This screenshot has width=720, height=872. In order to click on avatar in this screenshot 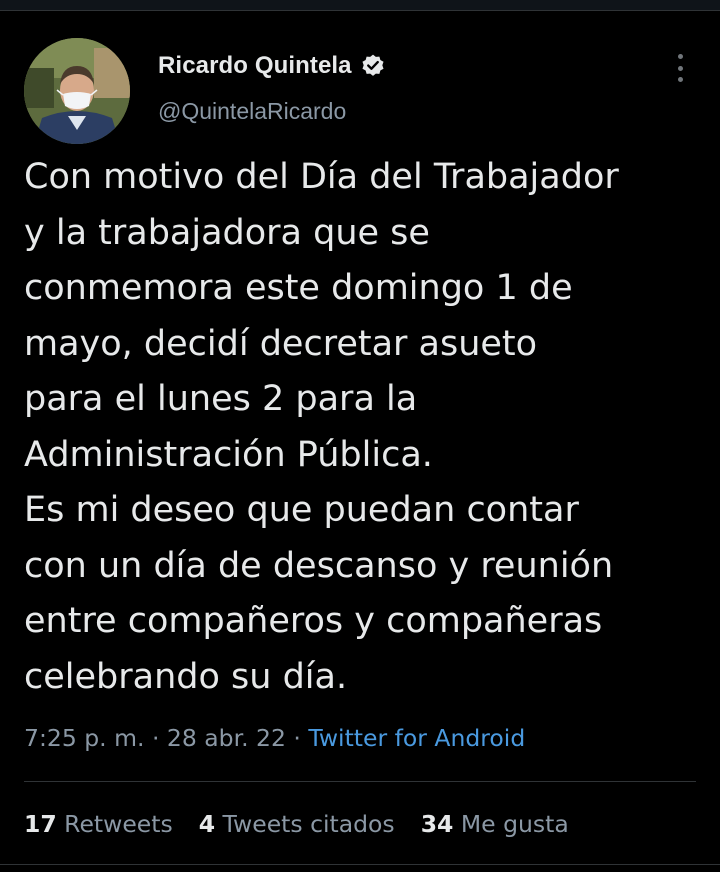, I will do `click(77, 91)`.